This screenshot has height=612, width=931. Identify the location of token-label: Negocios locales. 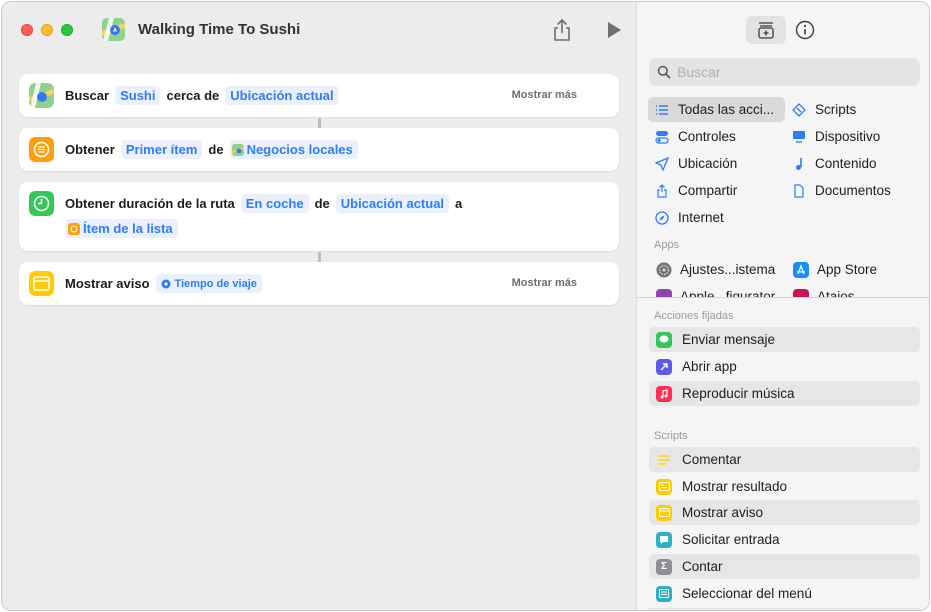
(299, 149).